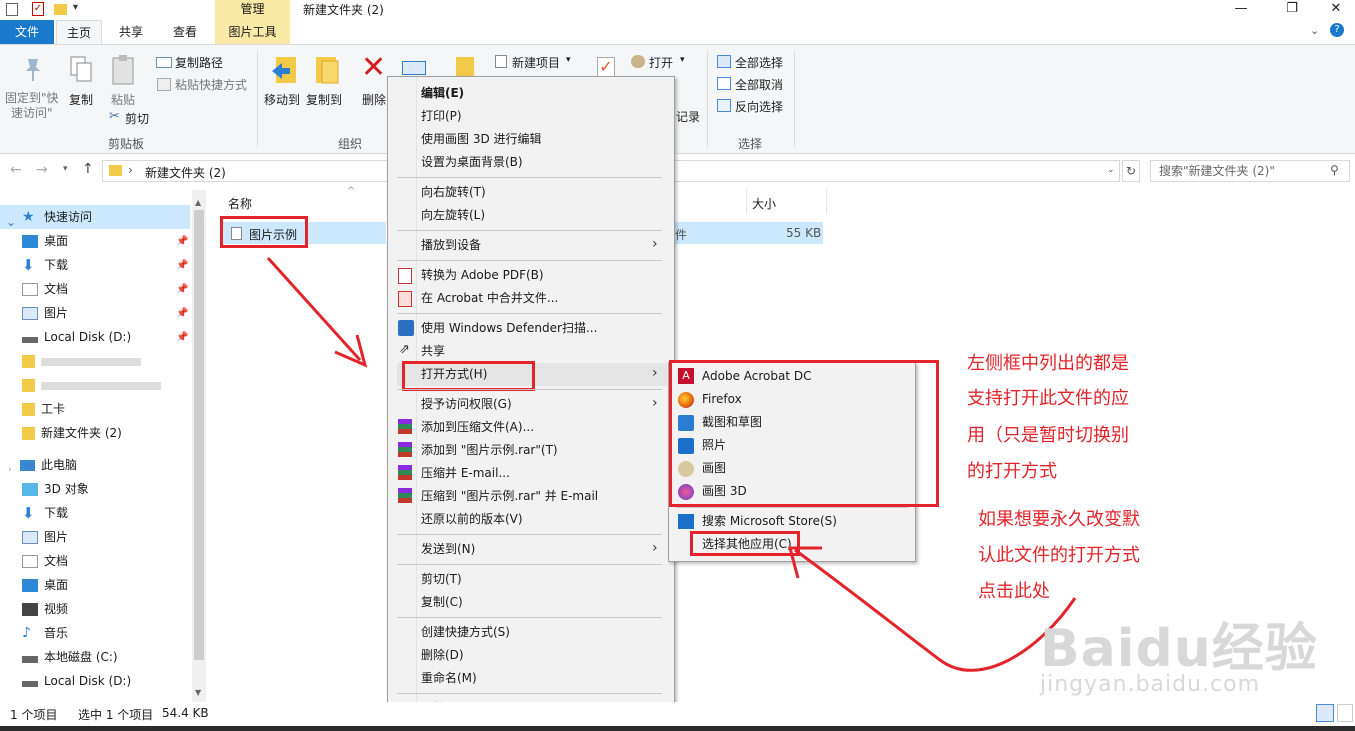 Image resolution: width=1355 pixels, height=731 pixels. Describe the element at coordinates (185, 713) in the screenshot. I see `status-selected-size: 54.4 KB` at that location.